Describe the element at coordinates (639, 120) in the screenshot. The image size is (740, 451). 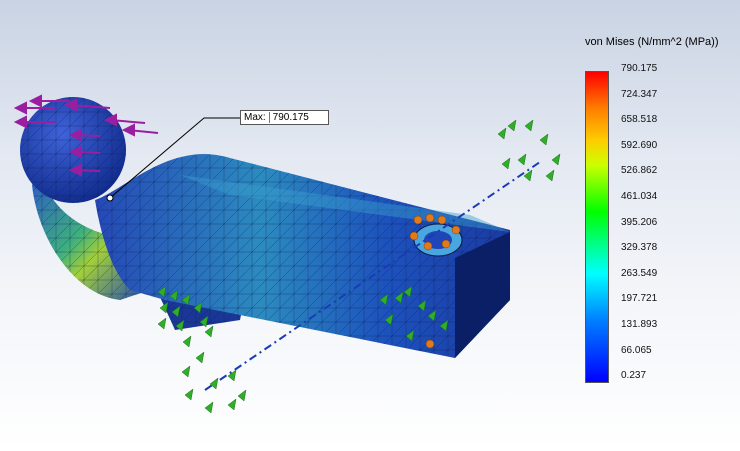
I see `legend-tick-label: 658.518` at that location.